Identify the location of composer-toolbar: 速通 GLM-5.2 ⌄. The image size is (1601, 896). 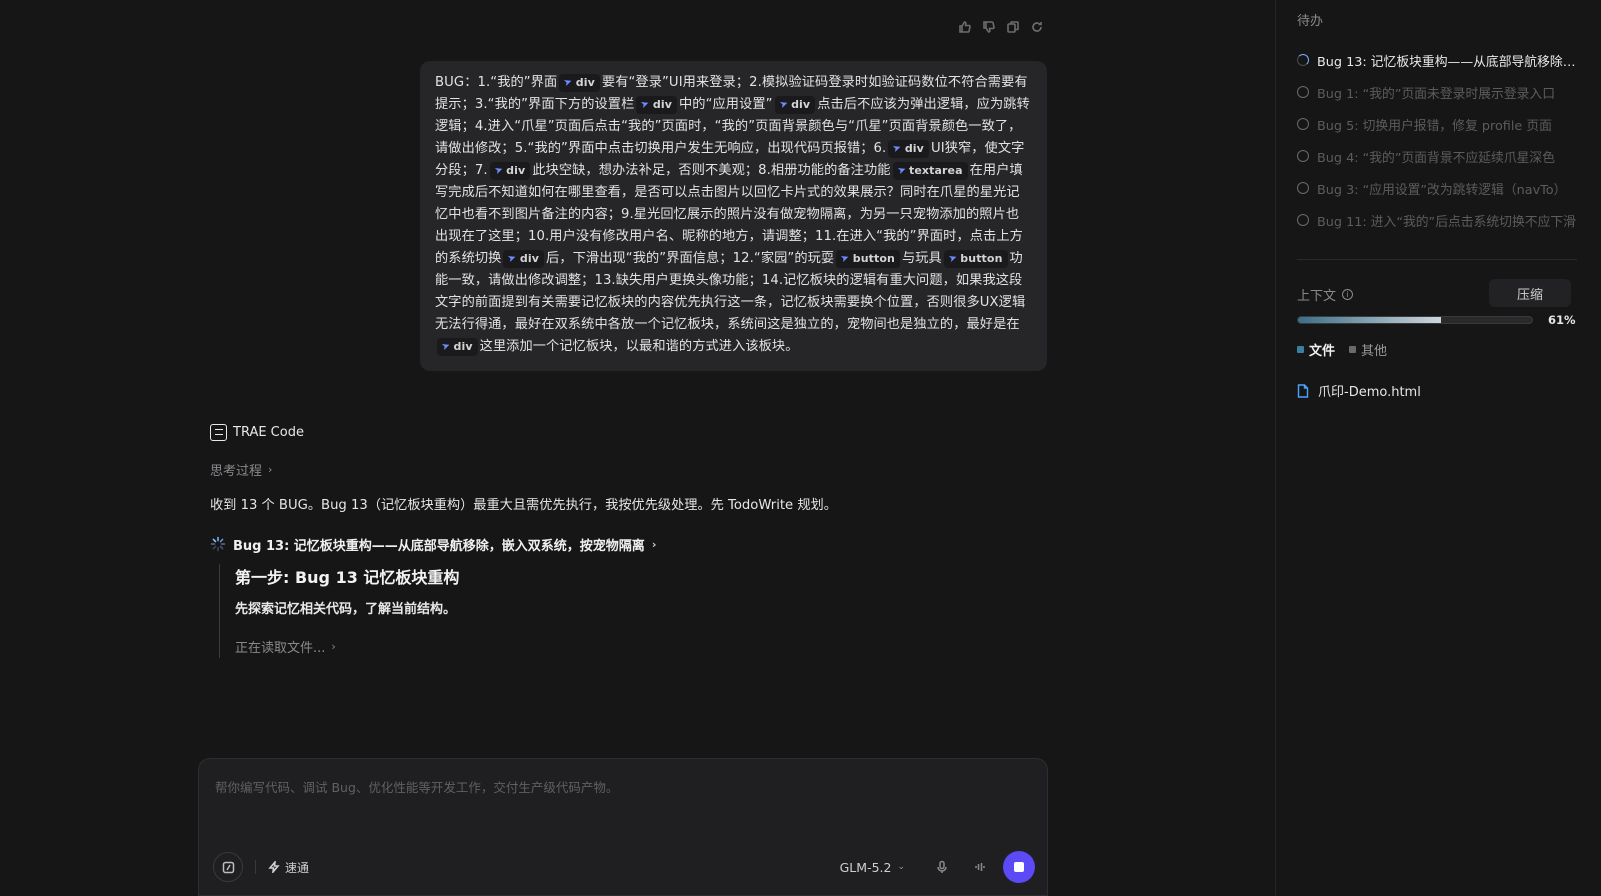
(624, 867).